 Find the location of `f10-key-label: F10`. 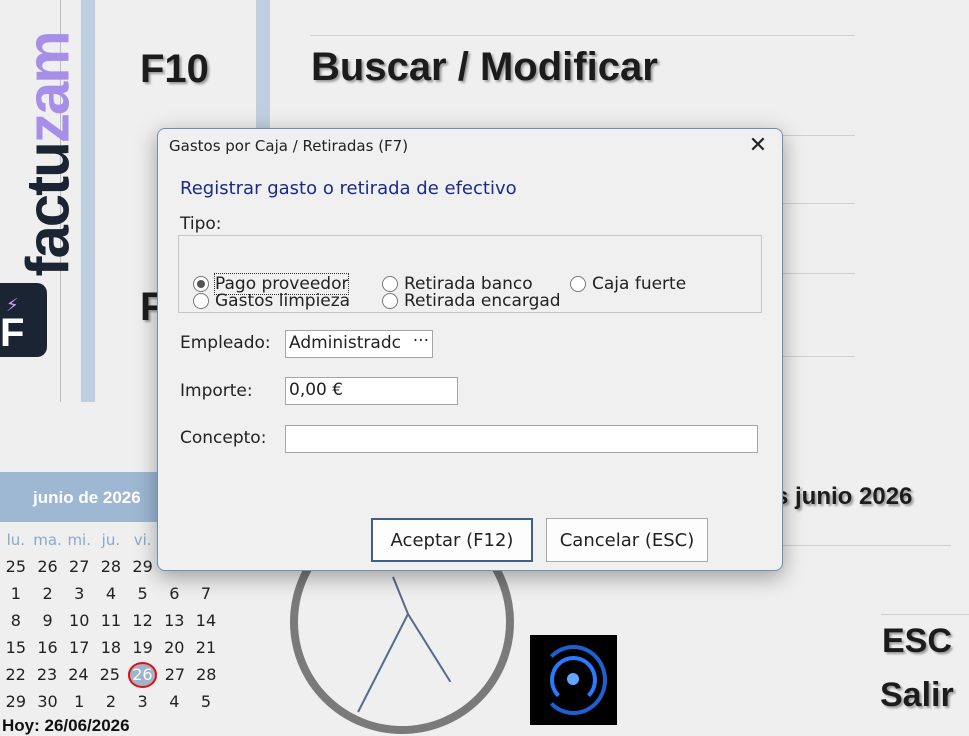

f10-key-label: F10 is located at coordinates (174, 69).